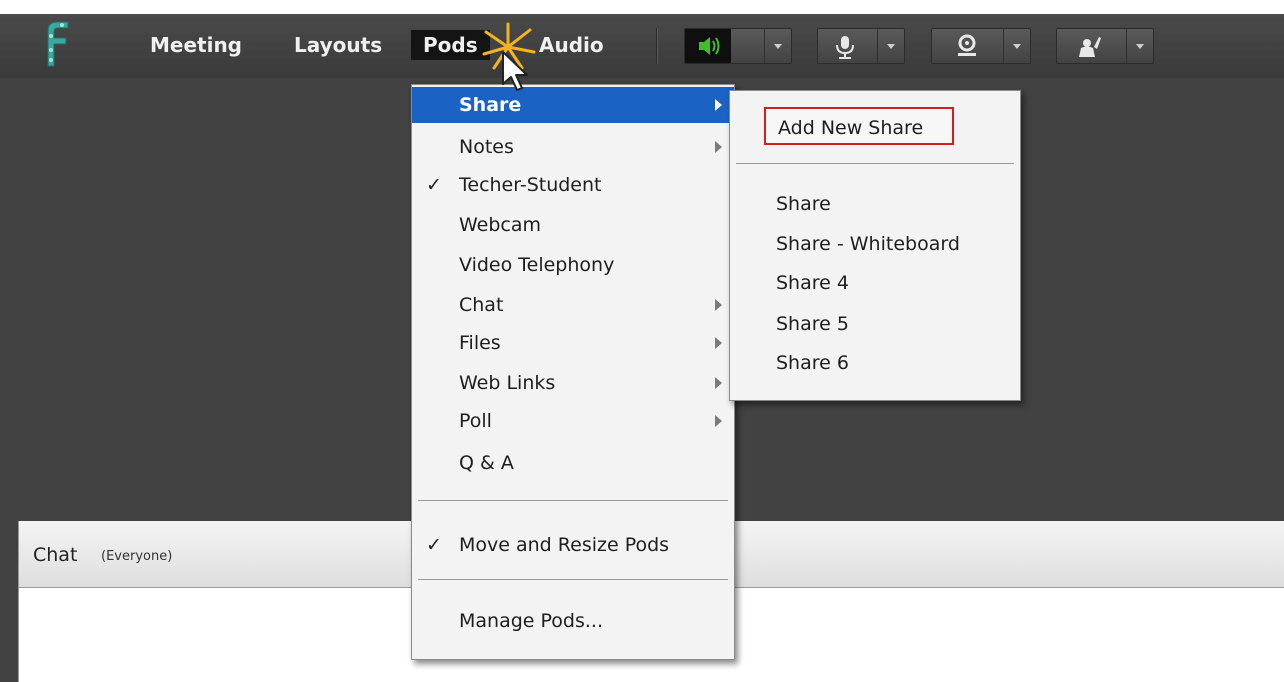  Describe the element at coordinates (507, 383) in the screenshot. I see `menu-item-label: Web Links` at that location.